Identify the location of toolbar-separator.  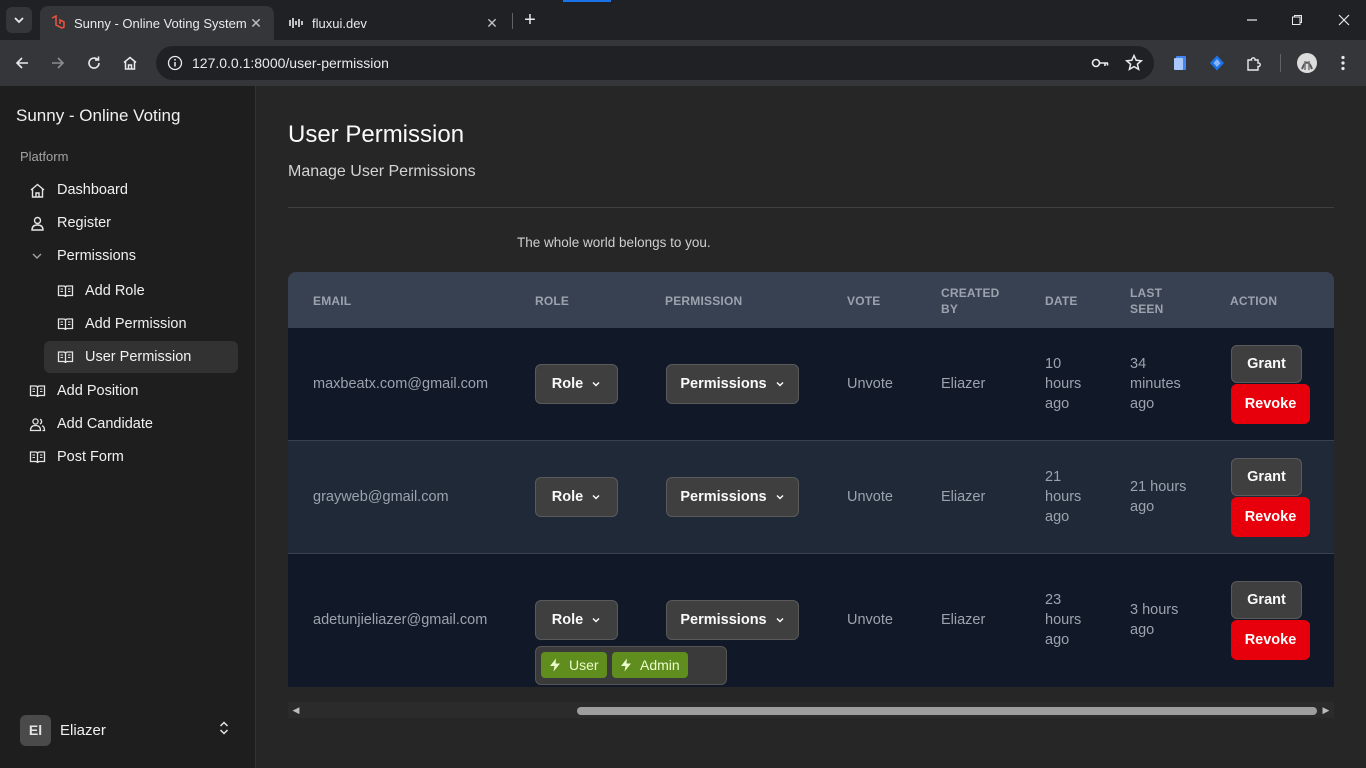
(1280, 63).